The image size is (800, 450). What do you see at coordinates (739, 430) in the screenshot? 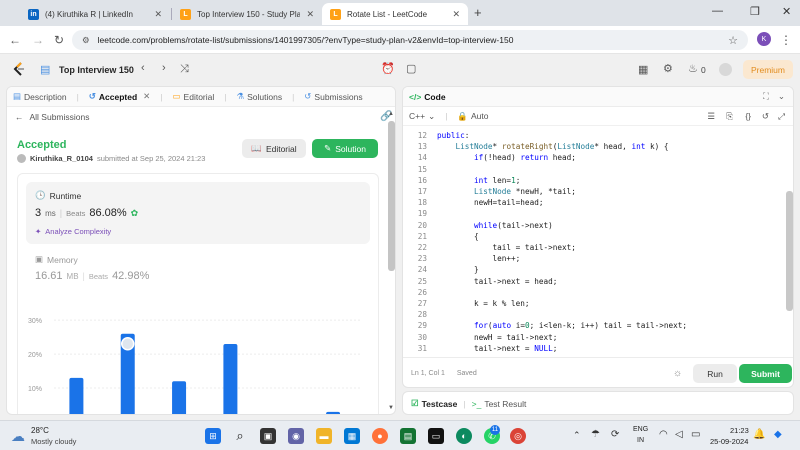
I see `clock-time: 21:23` at bounding box center [739, 430].